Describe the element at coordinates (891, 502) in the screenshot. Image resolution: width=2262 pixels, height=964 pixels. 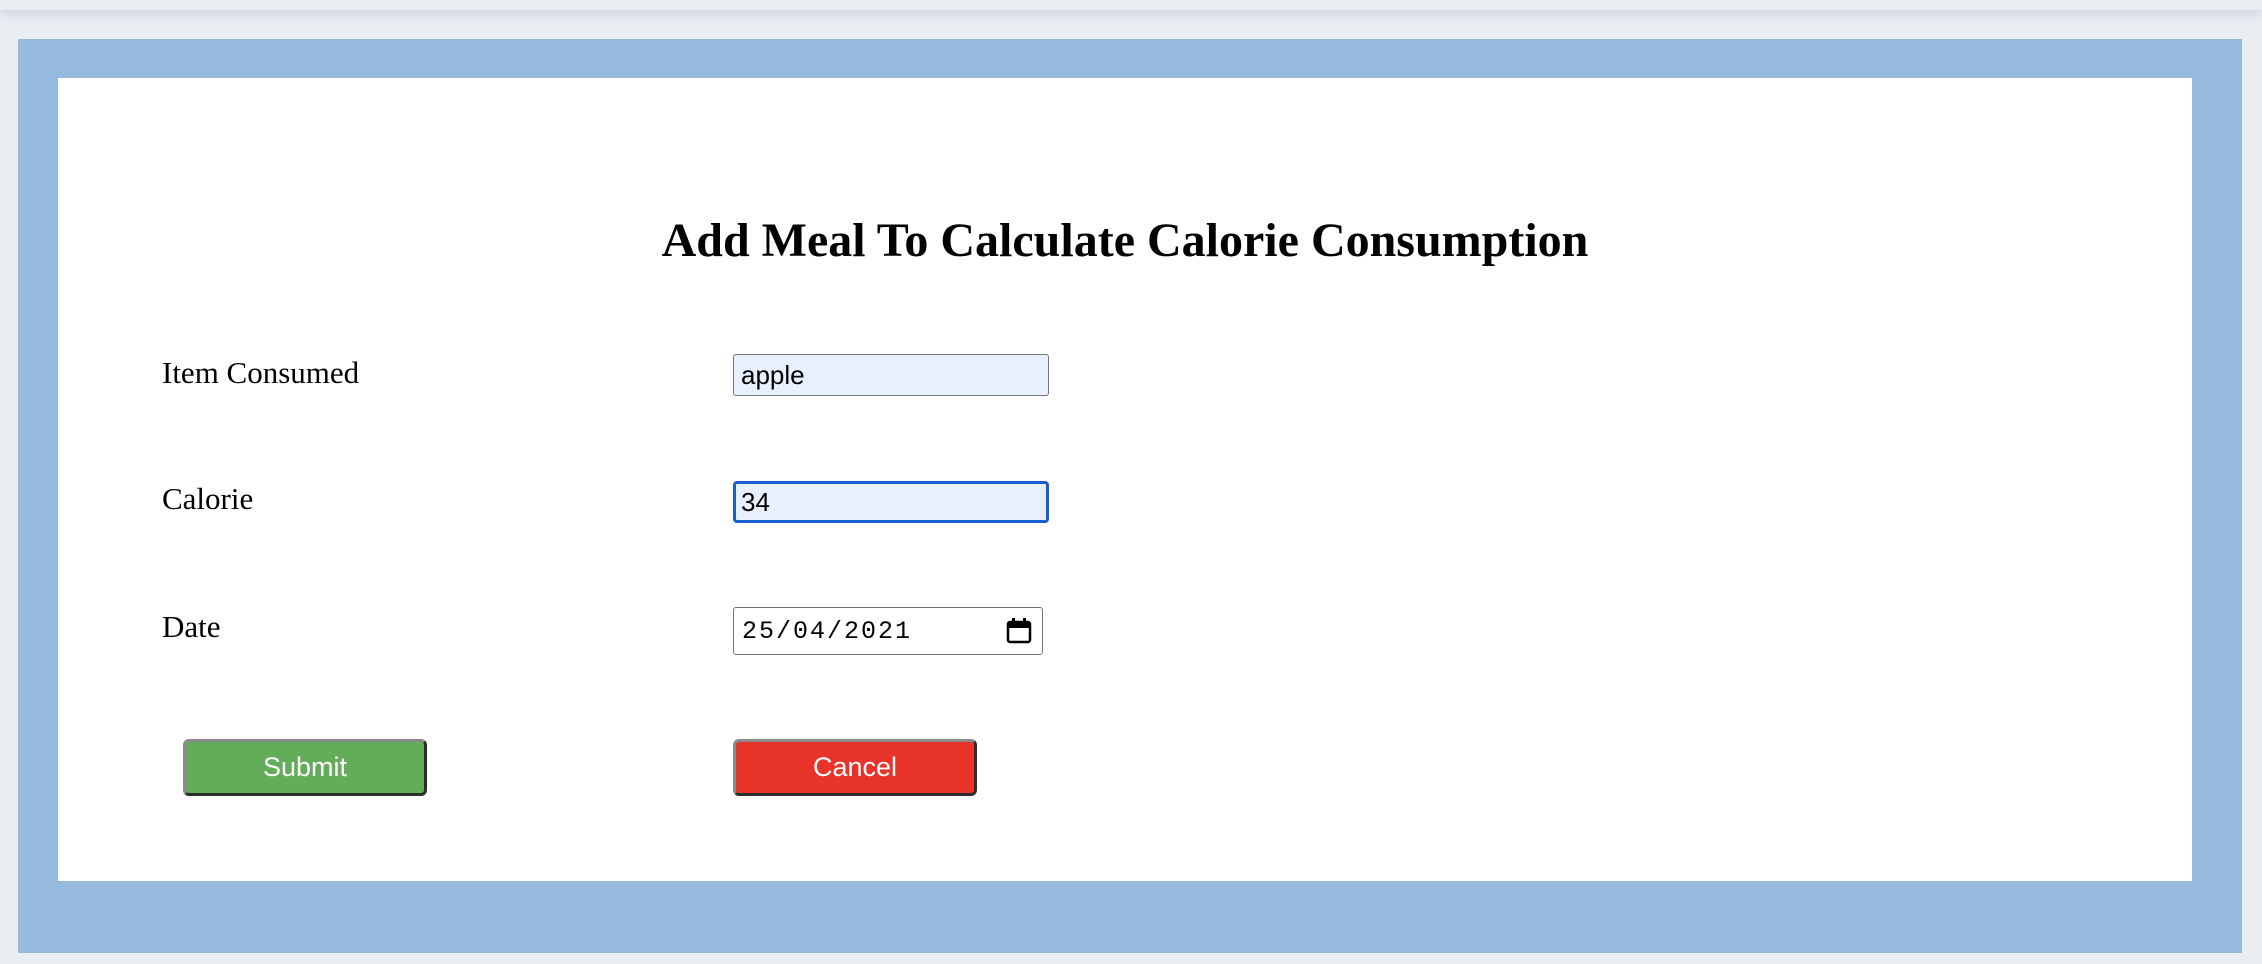
I see `calorie-input` at that location.